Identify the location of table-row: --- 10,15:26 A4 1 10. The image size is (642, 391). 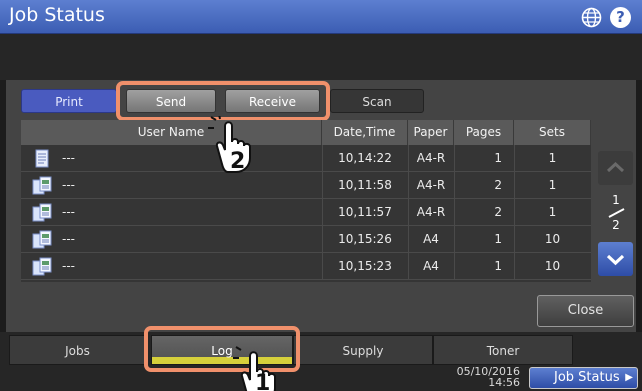
(306, 239).